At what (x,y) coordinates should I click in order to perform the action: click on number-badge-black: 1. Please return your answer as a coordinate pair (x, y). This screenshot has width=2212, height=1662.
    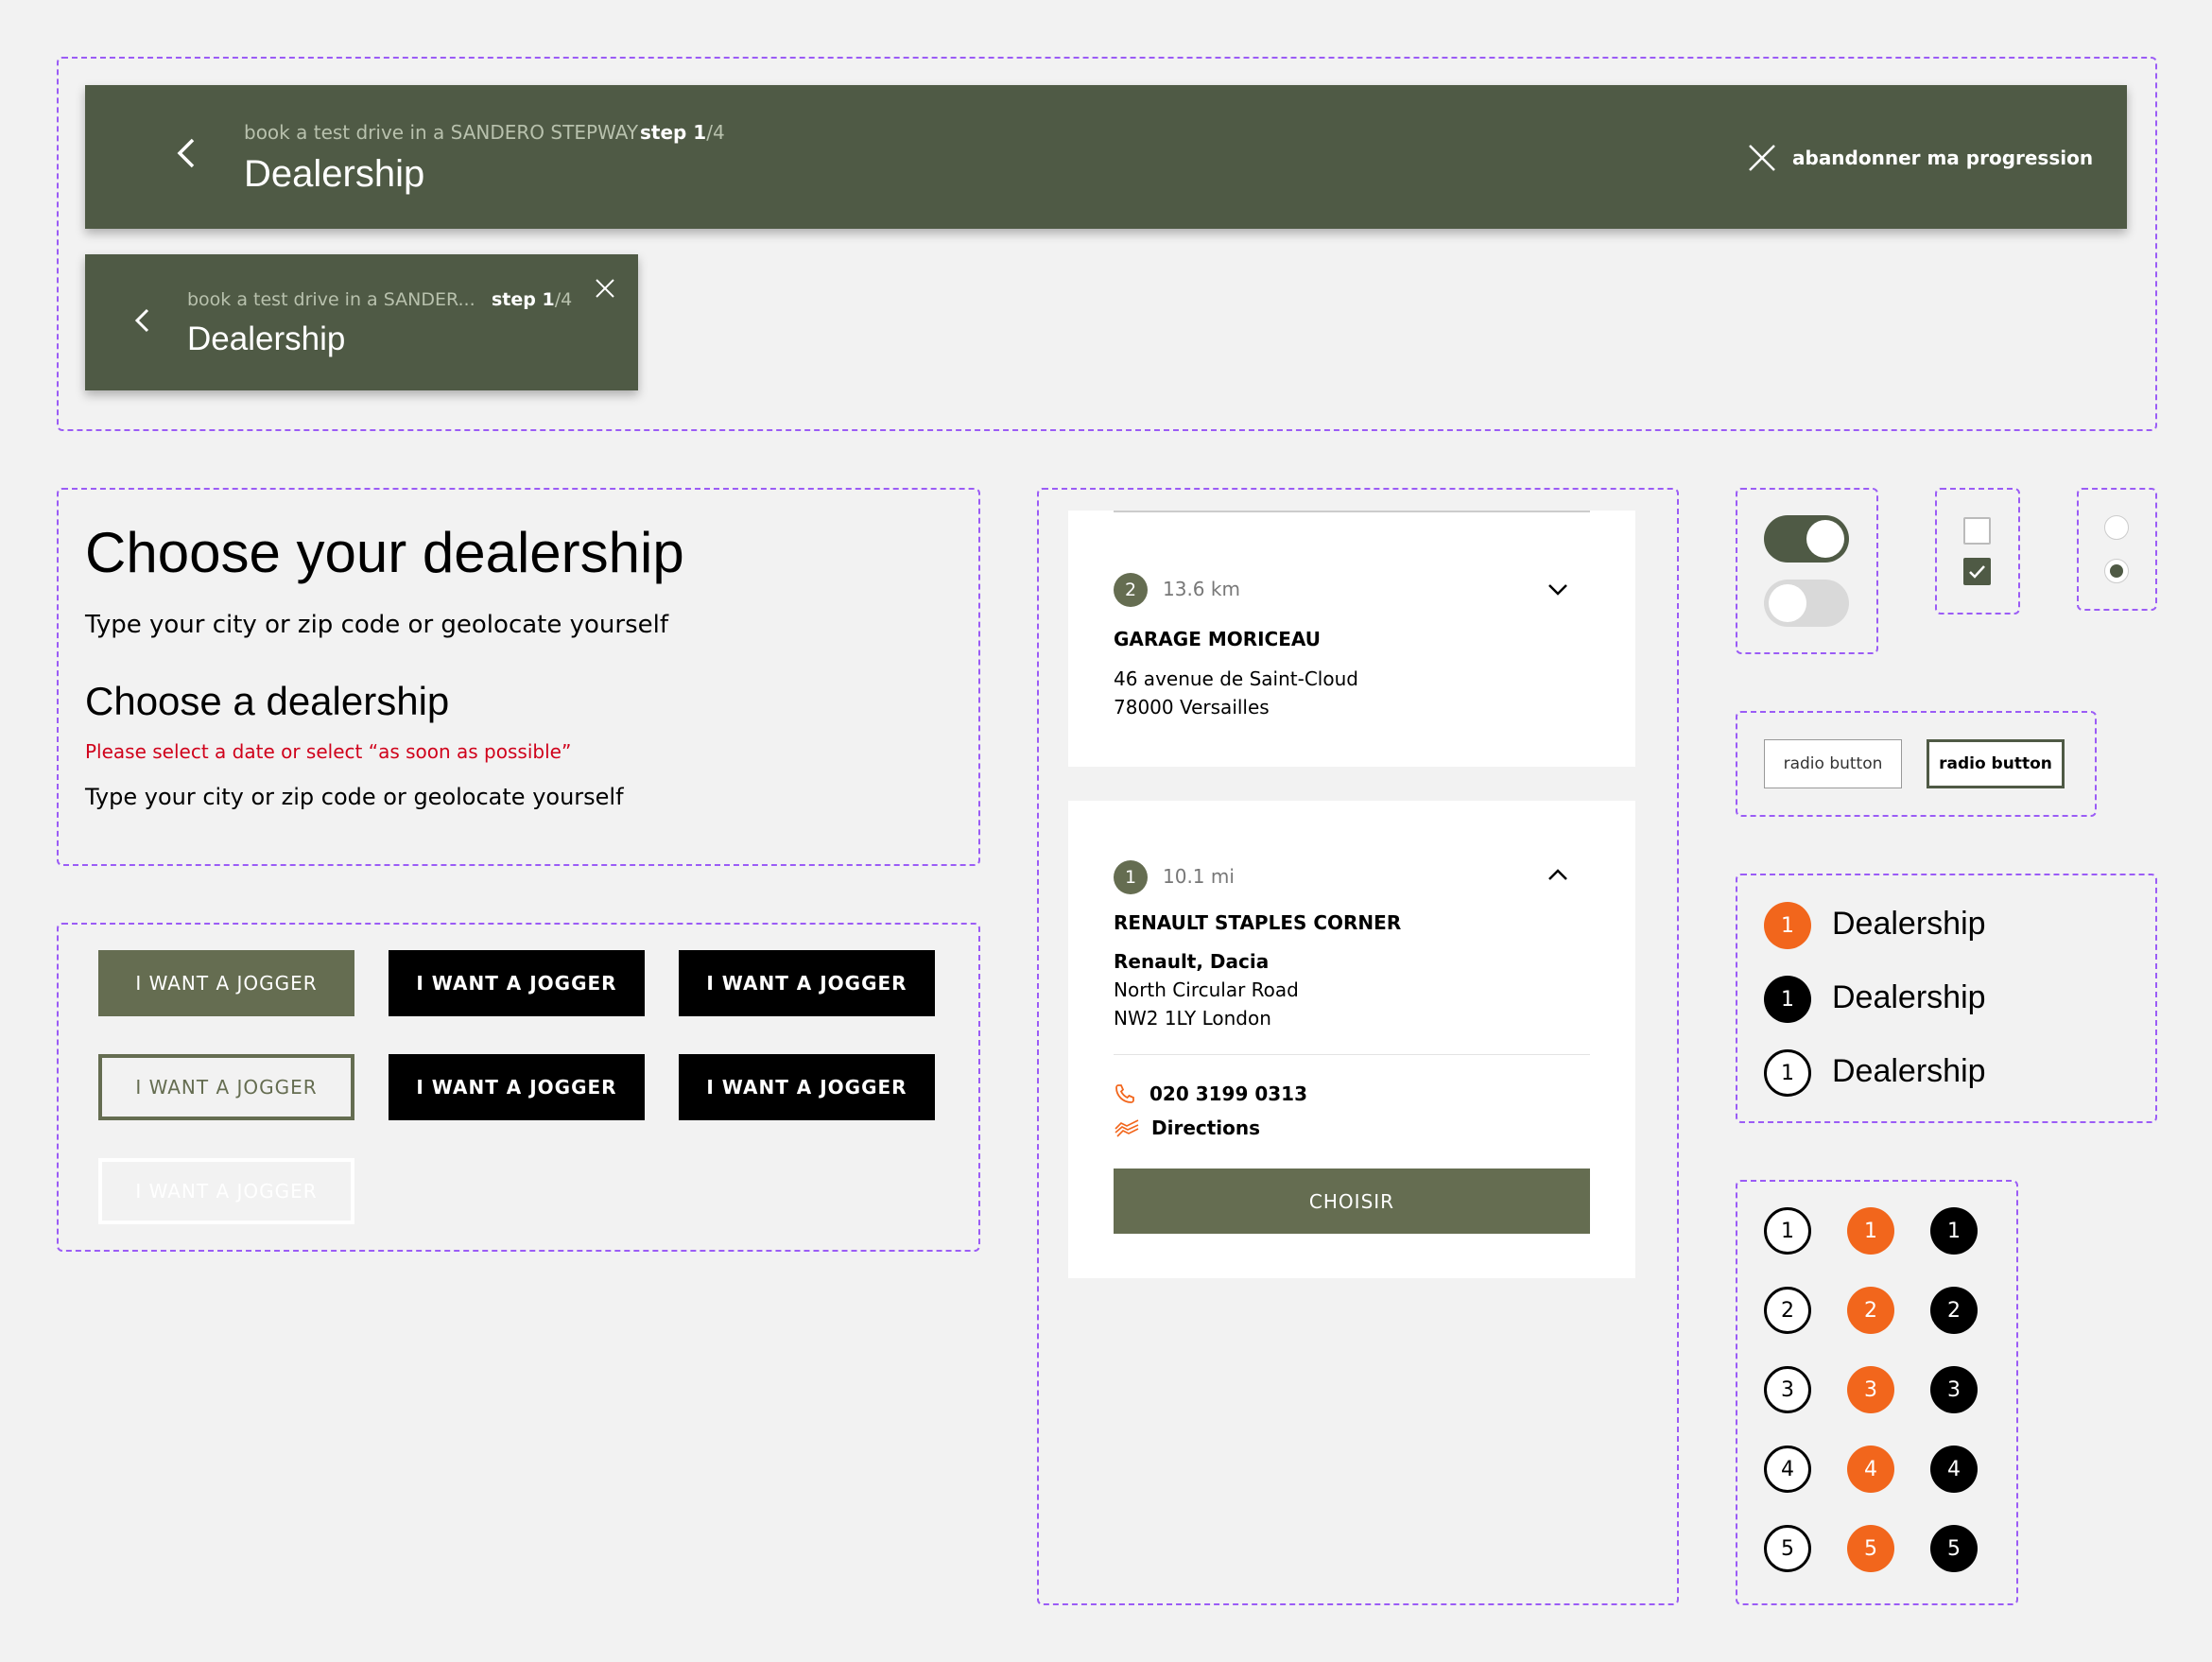
    Looking at the image, I should click on (1954, 1231).